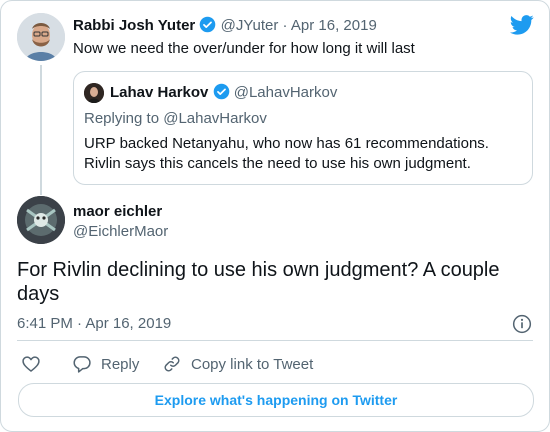 The height and width of the screenshot is (432, 550). I want to click on author-handle: @JYuter, so click(250, 25).